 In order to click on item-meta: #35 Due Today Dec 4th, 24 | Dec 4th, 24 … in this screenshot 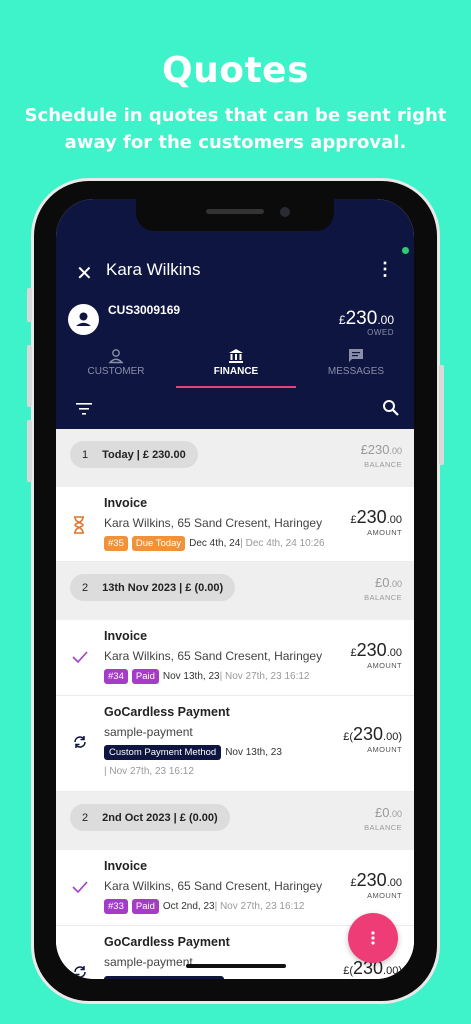, I will do `click(214, 543)`.